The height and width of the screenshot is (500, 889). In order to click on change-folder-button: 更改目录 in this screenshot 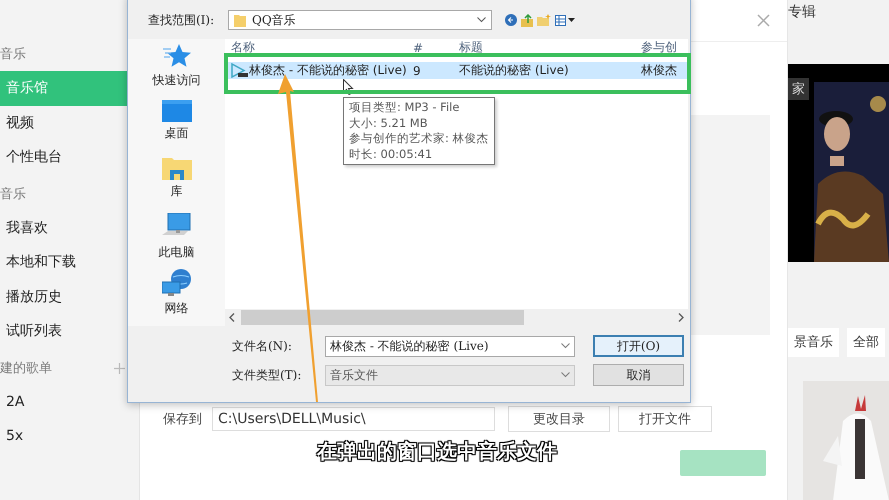, I will do `click(559, 419)`.